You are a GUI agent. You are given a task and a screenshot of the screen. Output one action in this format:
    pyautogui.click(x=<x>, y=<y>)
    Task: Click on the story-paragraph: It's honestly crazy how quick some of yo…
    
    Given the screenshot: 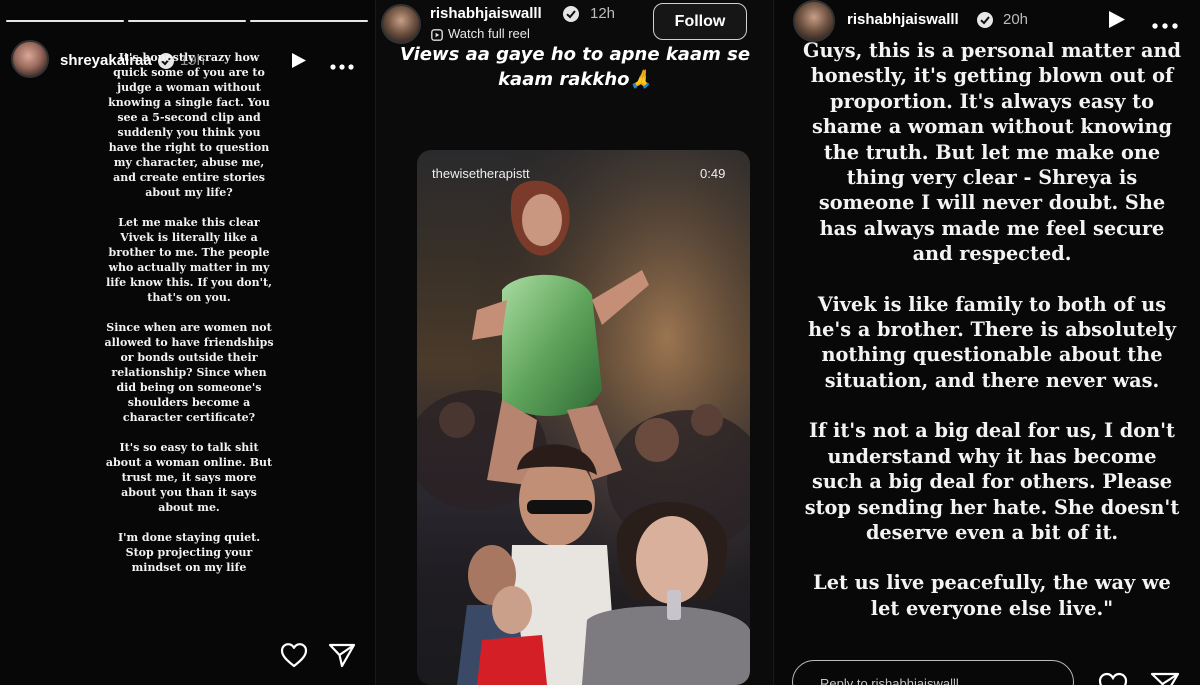 What is the action you would take?
    pyautogui.click(x=189, y=125)
    